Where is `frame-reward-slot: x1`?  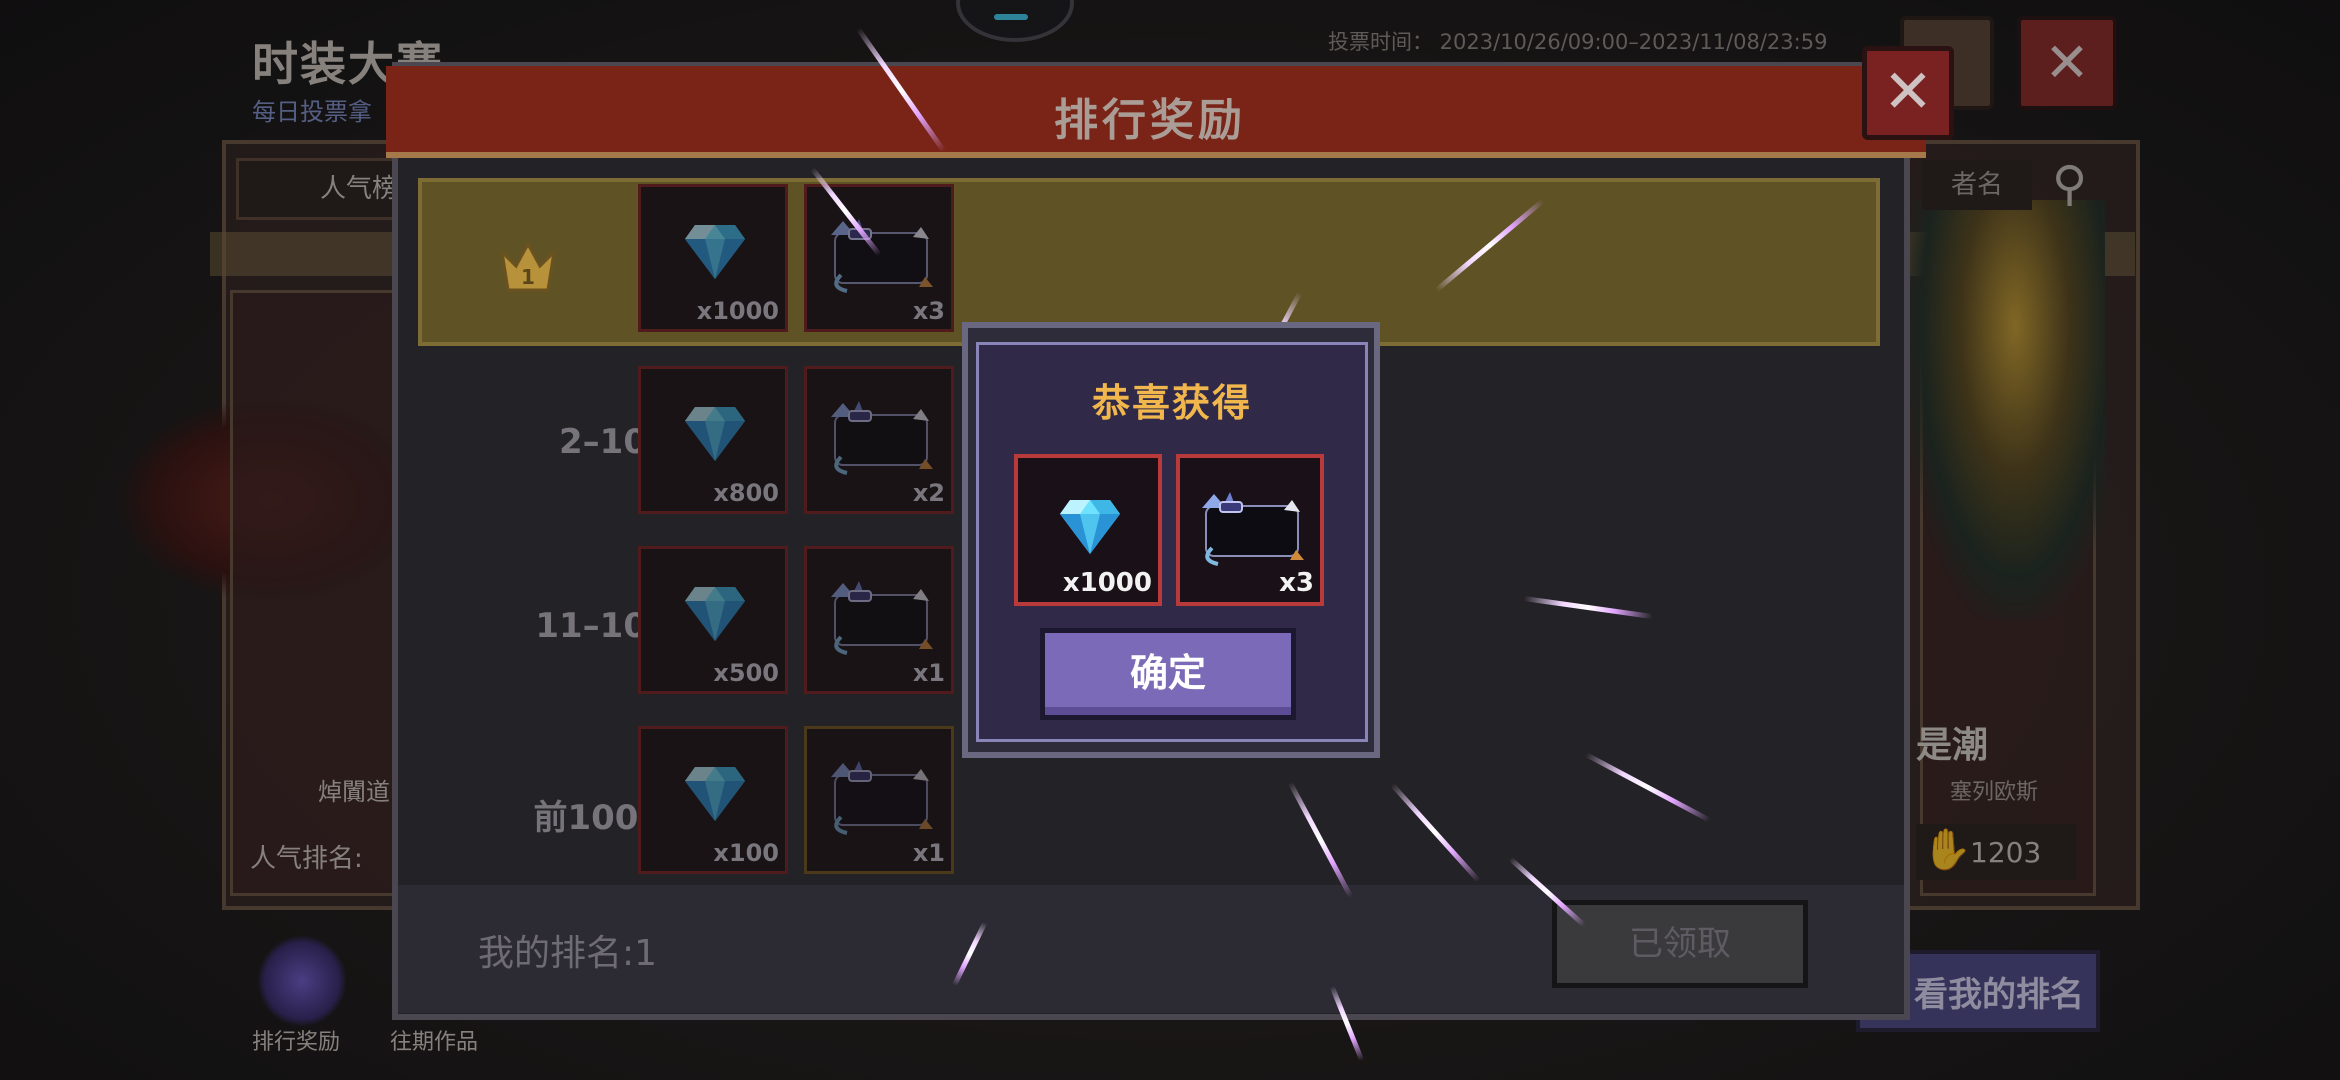 frame-reward-slot: x1 is located at coordinates (879, 800).